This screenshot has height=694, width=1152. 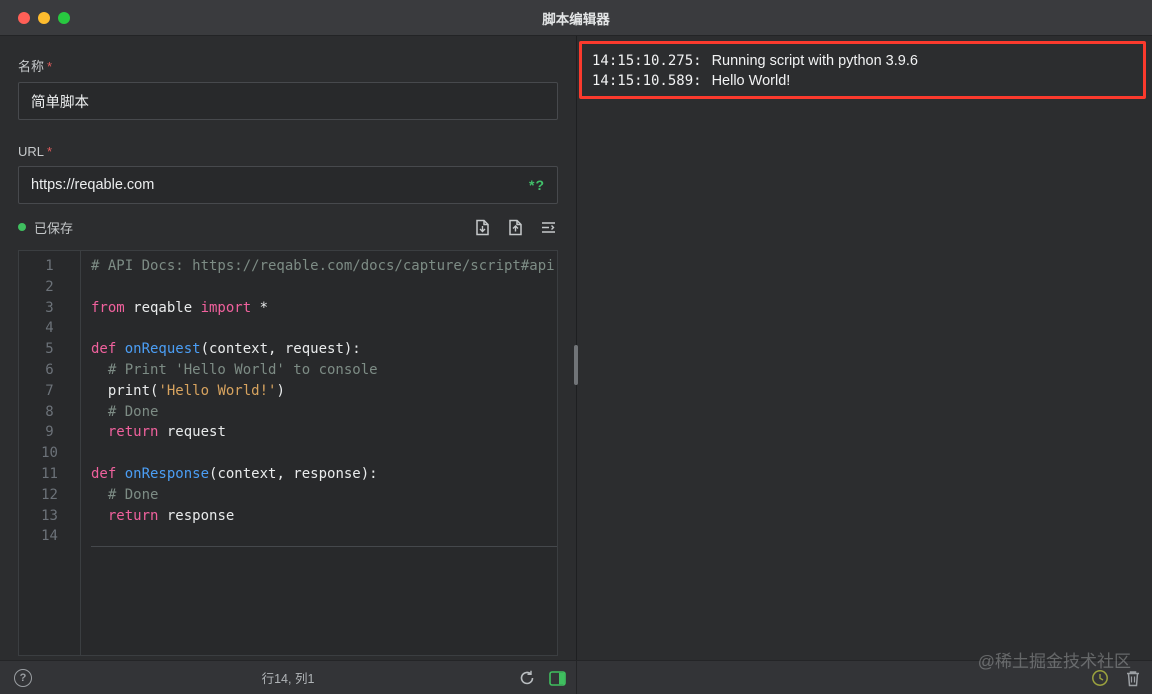 I want to click on window-controls, so click(x=44, y=18).